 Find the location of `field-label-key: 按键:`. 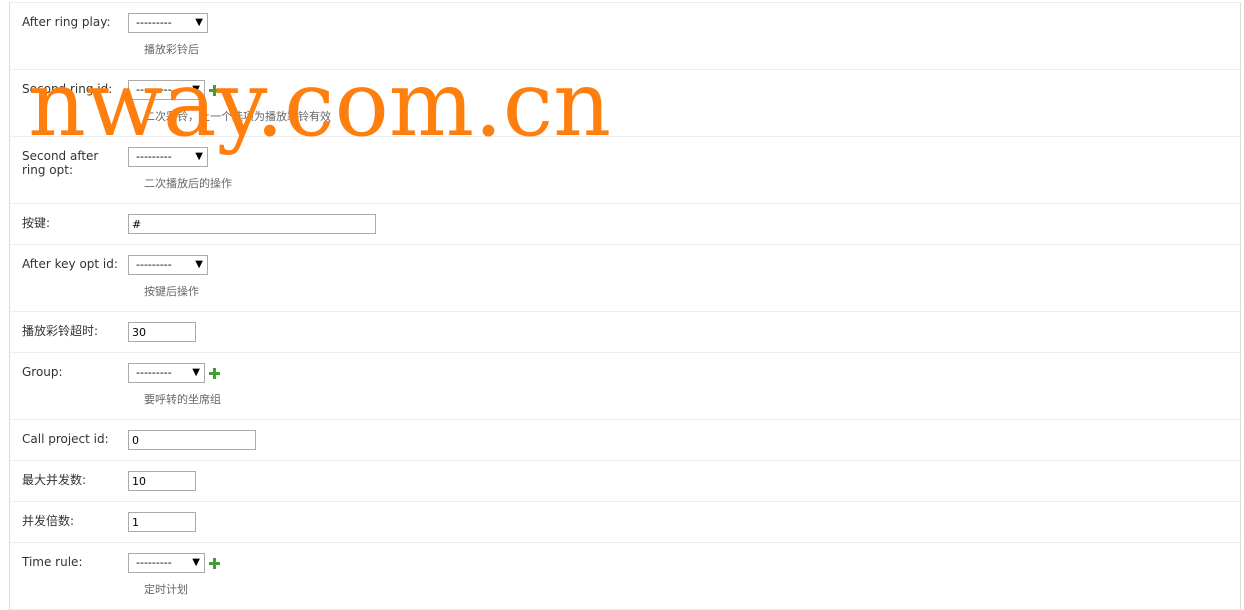

field-label-key: 按键: is located at coordinates (36, 223).